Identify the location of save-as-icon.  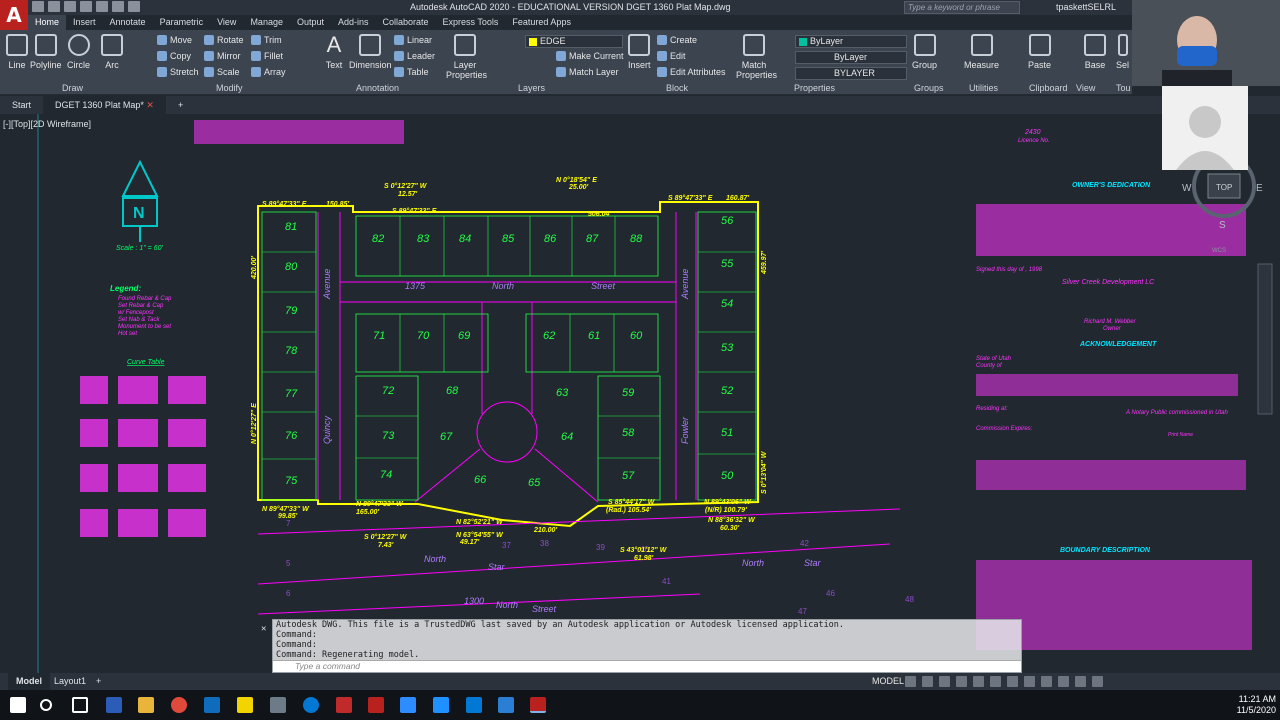
(86, 6).